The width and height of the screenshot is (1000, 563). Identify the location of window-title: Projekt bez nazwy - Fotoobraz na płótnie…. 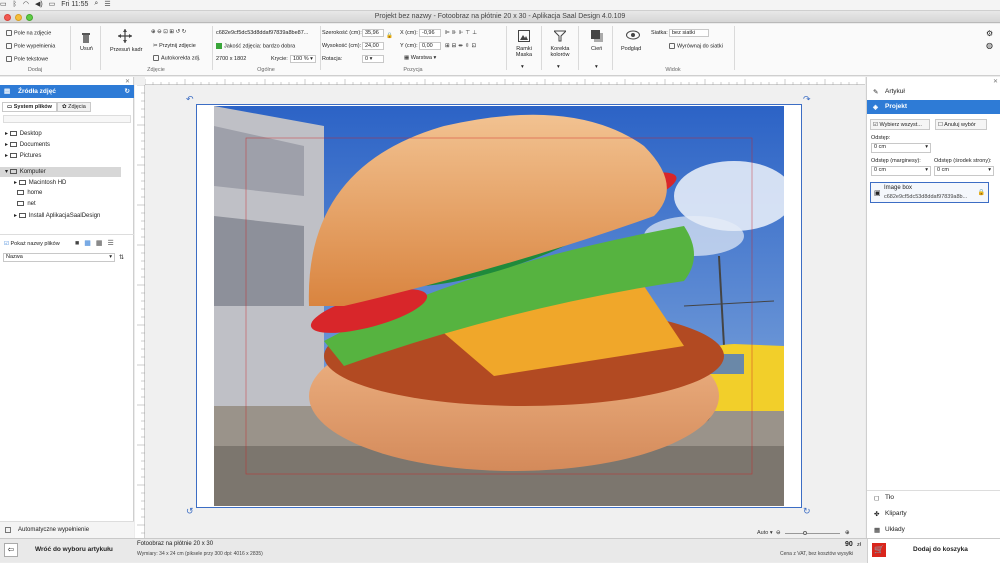
(500, 16).